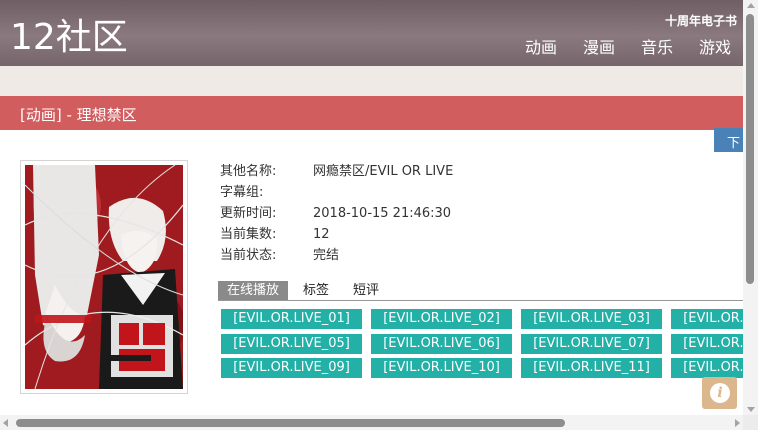  What do you see at coordinates (751, 5) in the screenshot?
I see `scroll-up-arrow-icon` at bounding box center [751, 5].